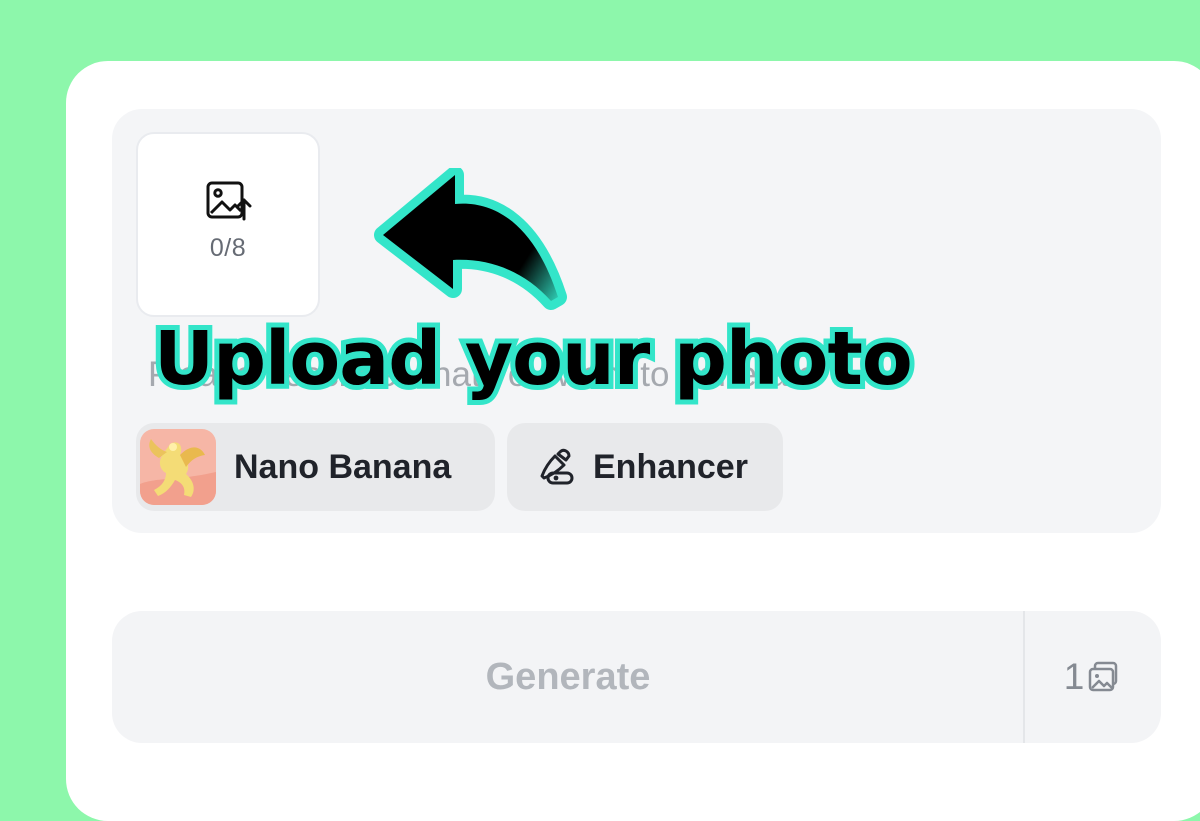 The height and width of the screenshot is (821, 1200). Describe the element at coordinates (670, 466) in the screenshot. I see `model-chip-label: Enhancer` at that location.